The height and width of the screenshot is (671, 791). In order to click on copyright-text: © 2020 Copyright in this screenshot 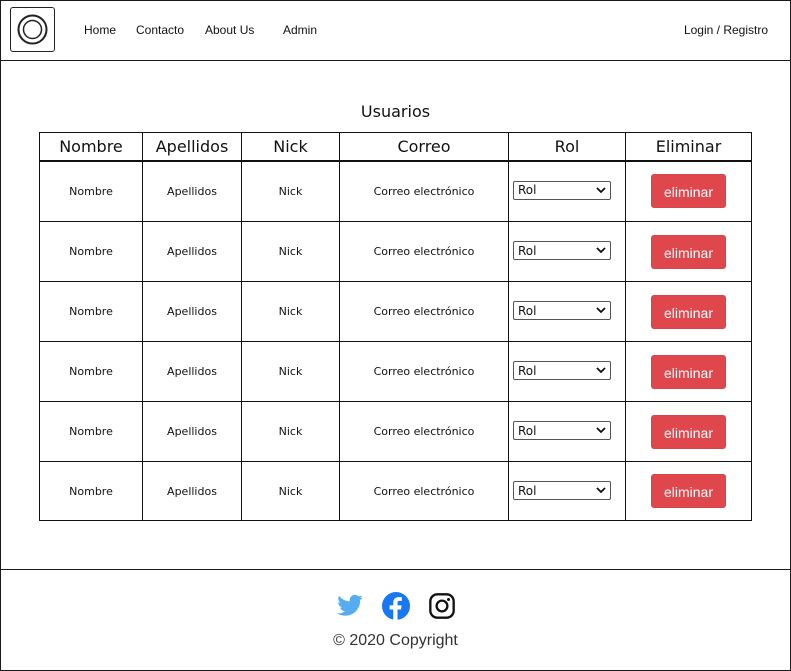, I will do `click(395, 640)`.